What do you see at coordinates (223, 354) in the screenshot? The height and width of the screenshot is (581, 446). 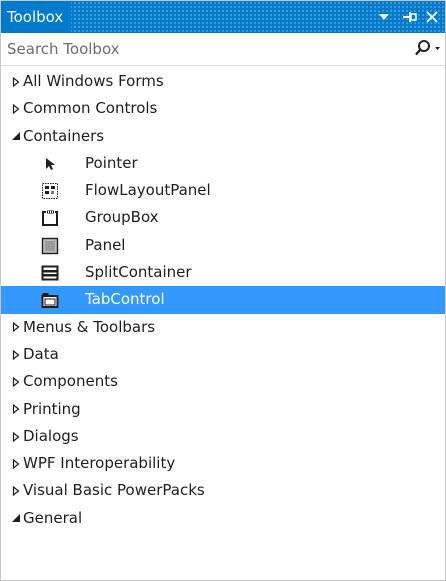 I see `category-data: Data` at bounding box center [223, 354].